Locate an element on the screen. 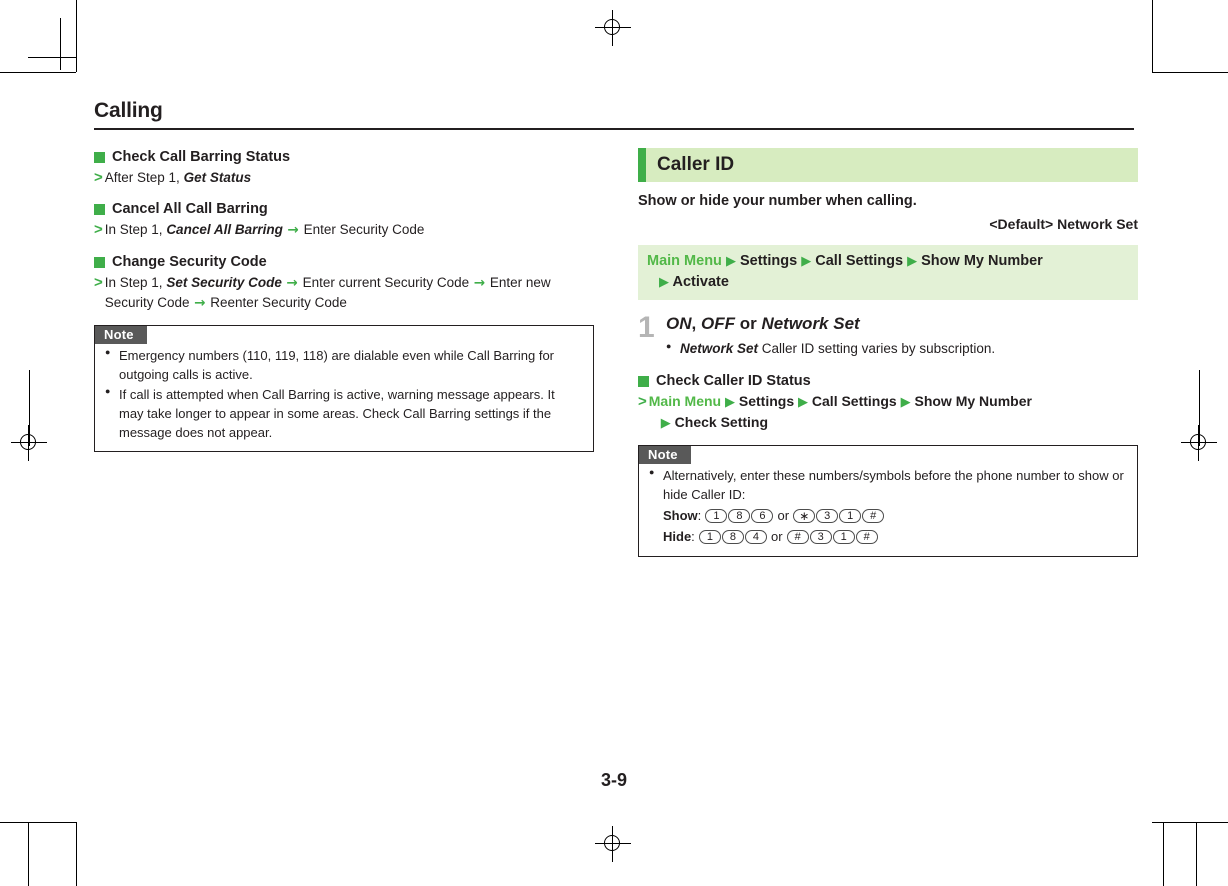 This screenshot has width=1228, height=886. step-title: ON, OFF or Network Set is located at coordinates (763, 324).